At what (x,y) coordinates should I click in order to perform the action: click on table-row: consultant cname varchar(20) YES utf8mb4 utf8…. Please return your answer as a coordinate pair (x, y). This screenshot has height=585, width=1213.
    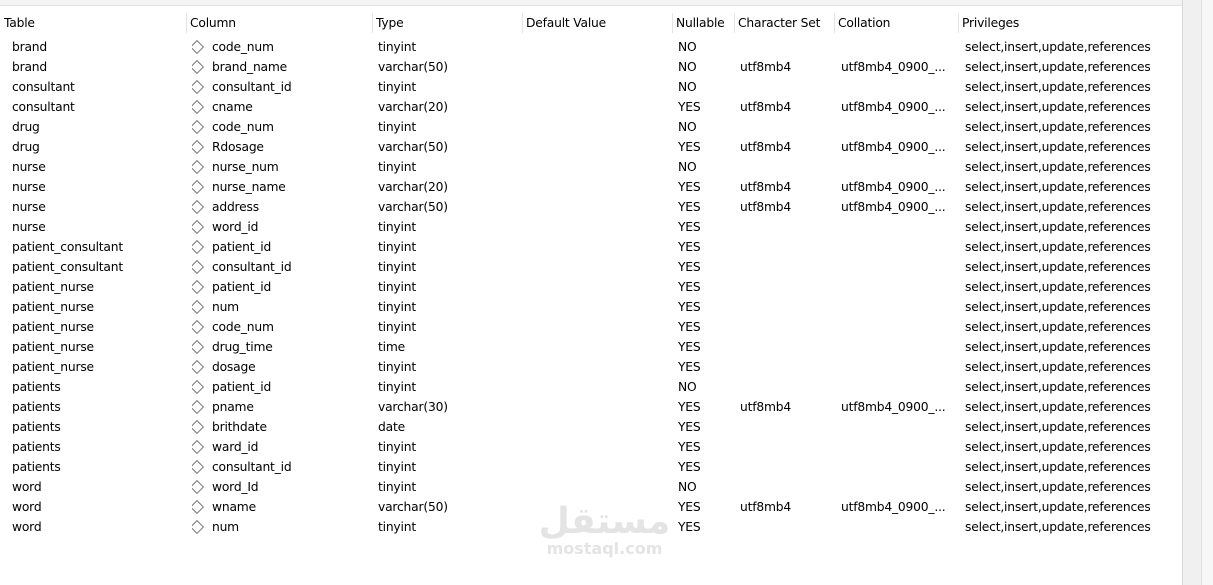
    Looking at the image, I should click on (591, 107).